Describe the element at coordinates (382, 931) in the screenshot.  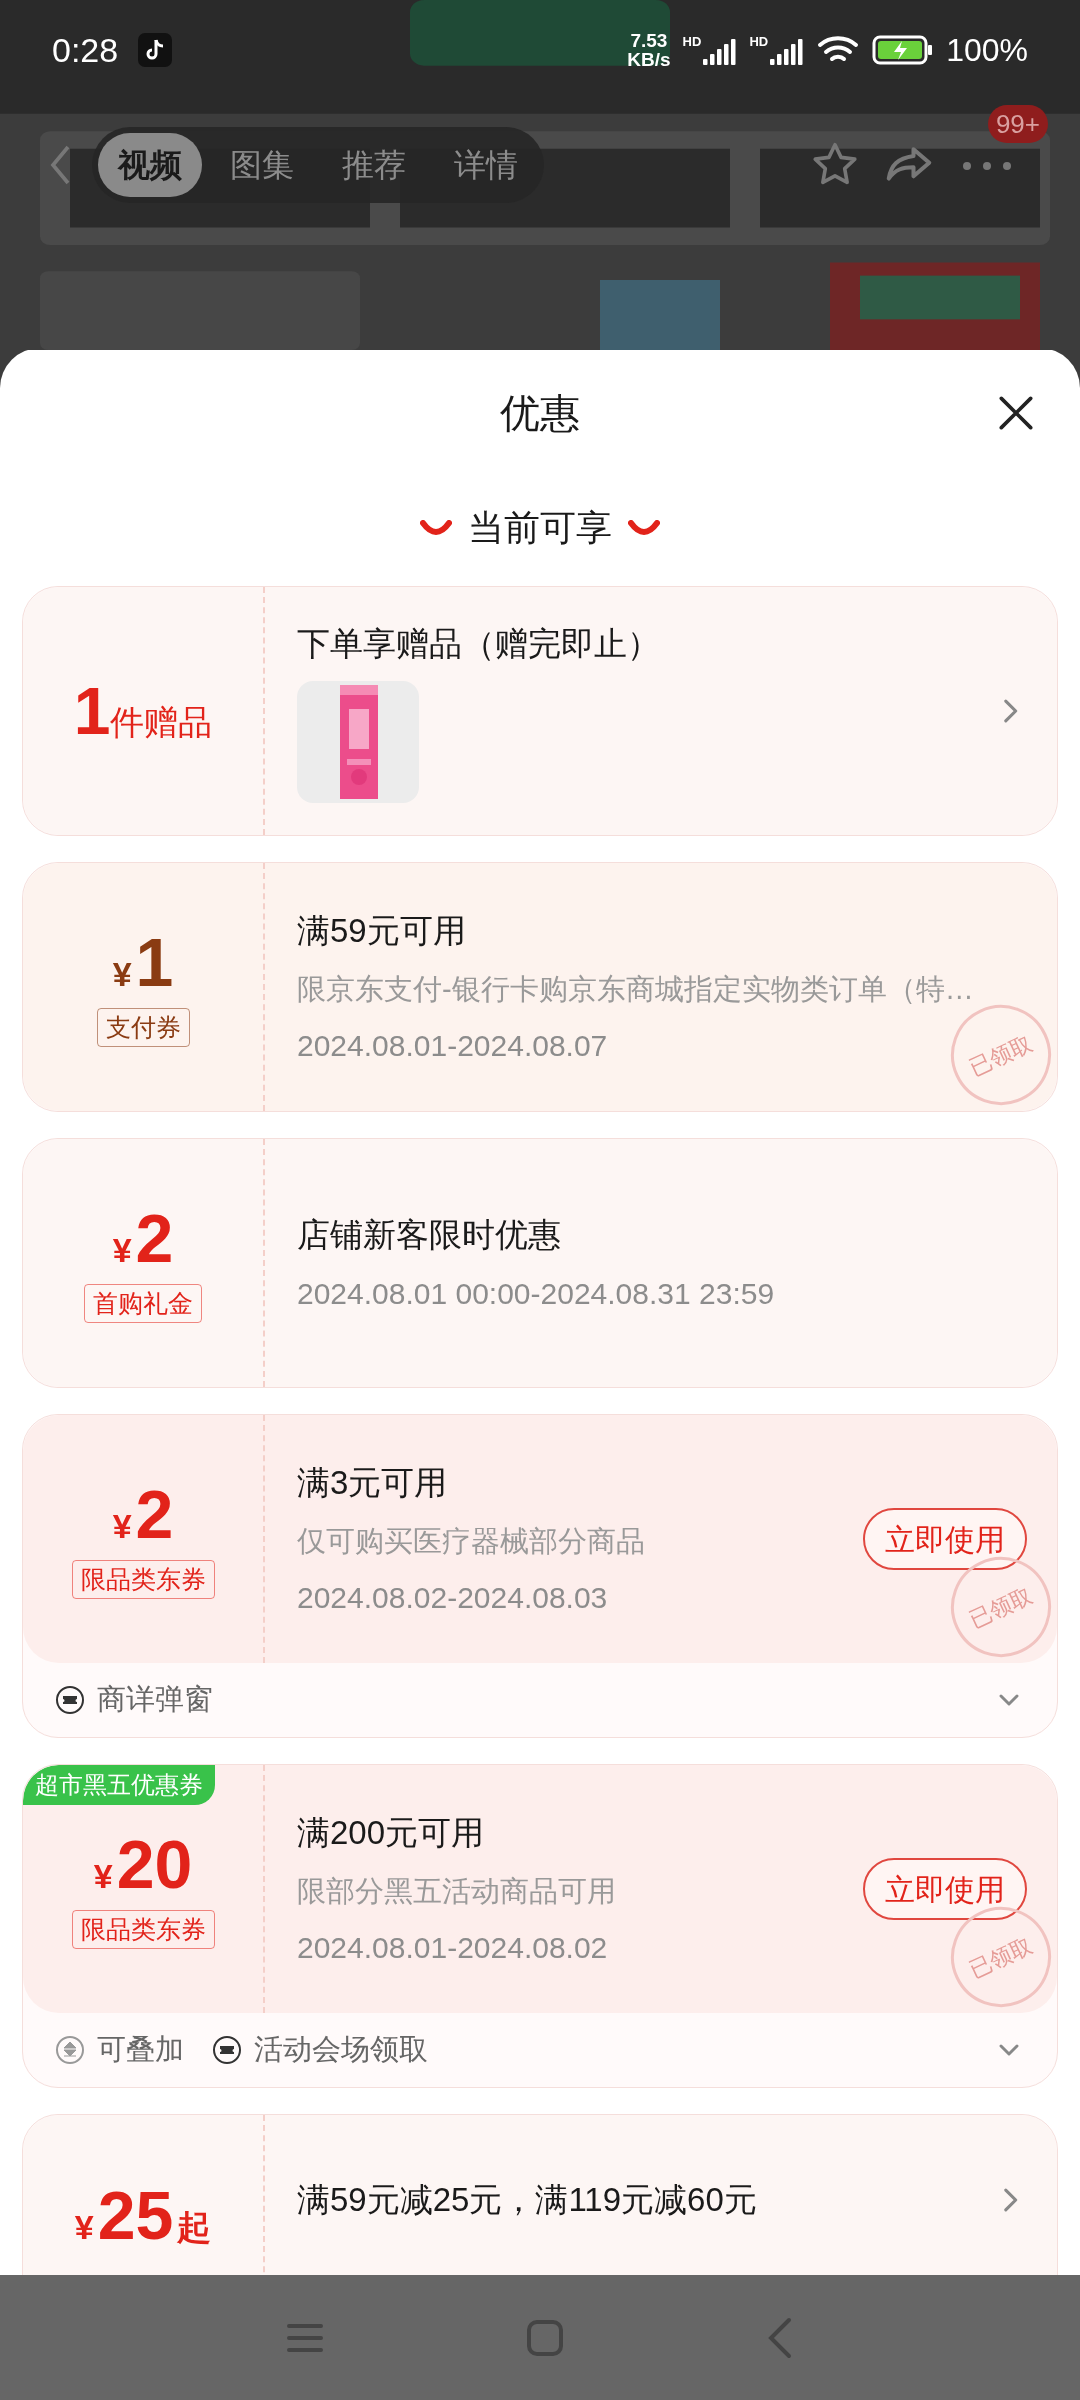
I see `offer-title: 满59元可用` at that location.